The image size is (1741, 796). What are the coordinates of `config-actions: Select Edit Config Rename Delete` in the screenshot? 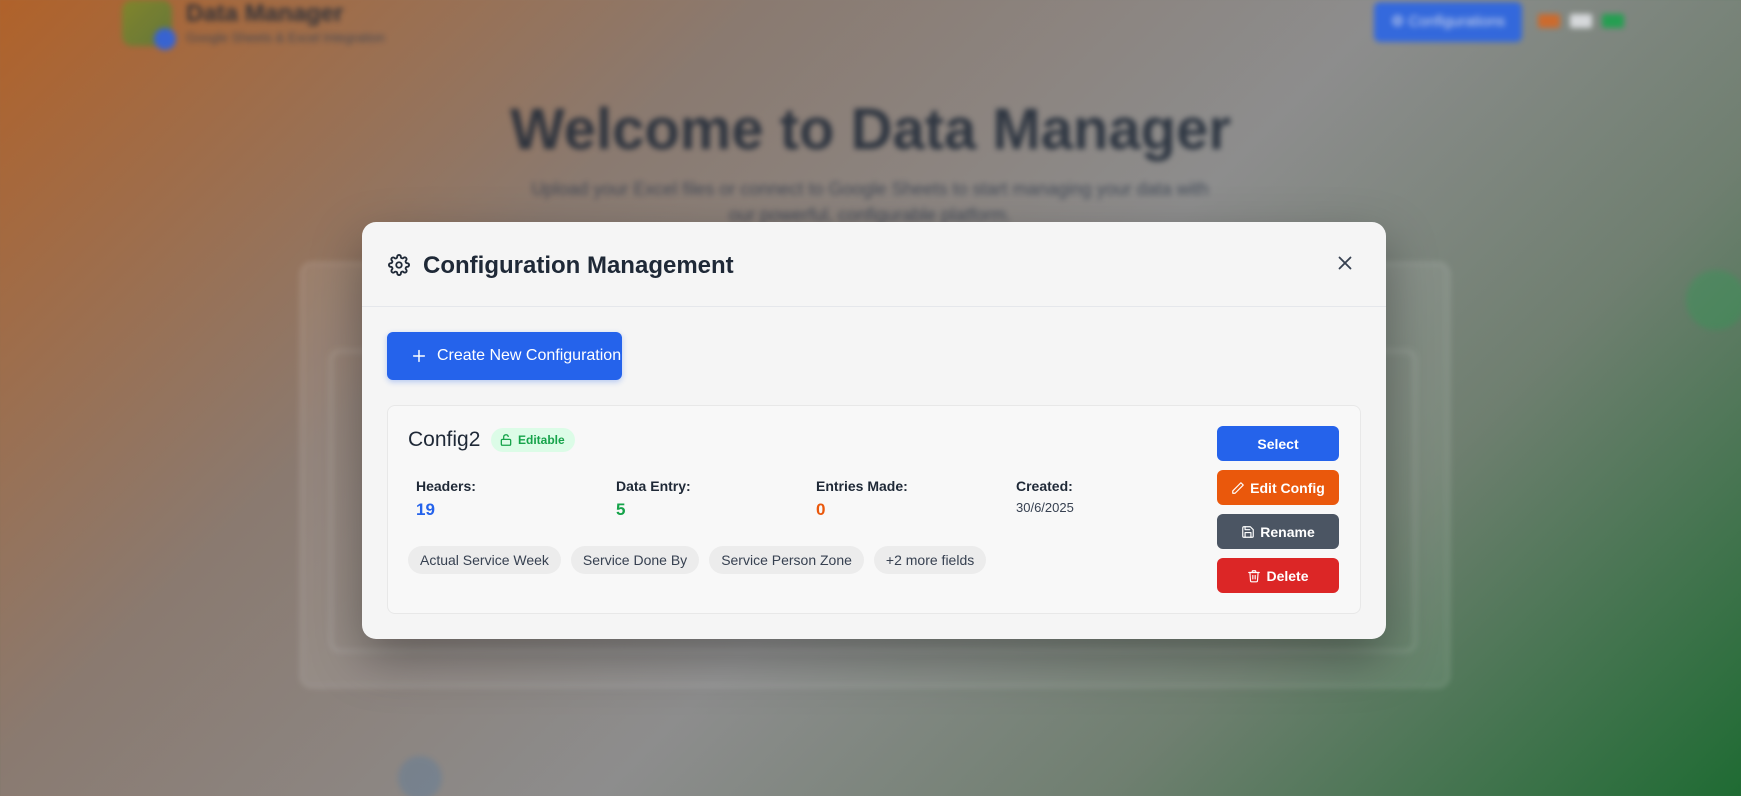 It's located at (1278, 514).